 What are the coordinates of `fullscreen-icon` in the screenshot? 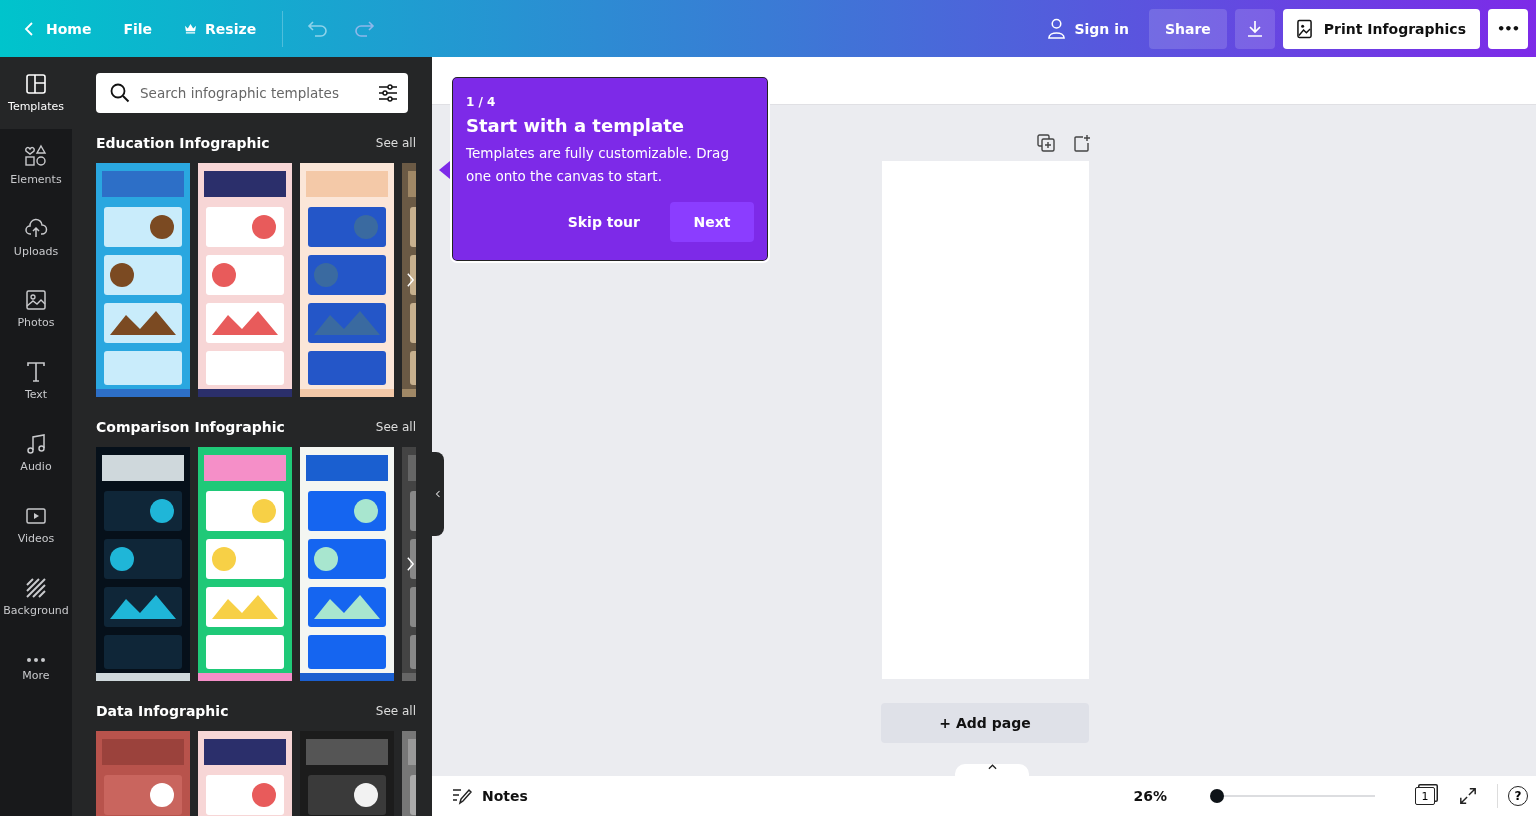 It's located at (1468, 796).